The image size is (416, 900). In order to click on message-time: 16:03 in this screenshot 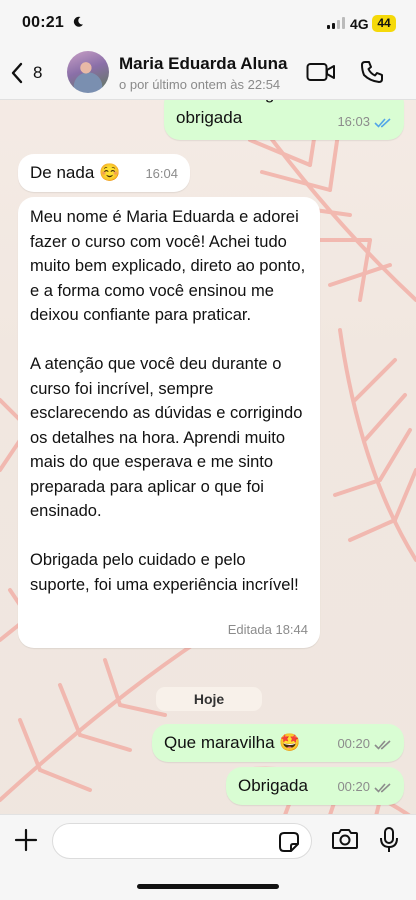, I will do `click(353, 121)`.